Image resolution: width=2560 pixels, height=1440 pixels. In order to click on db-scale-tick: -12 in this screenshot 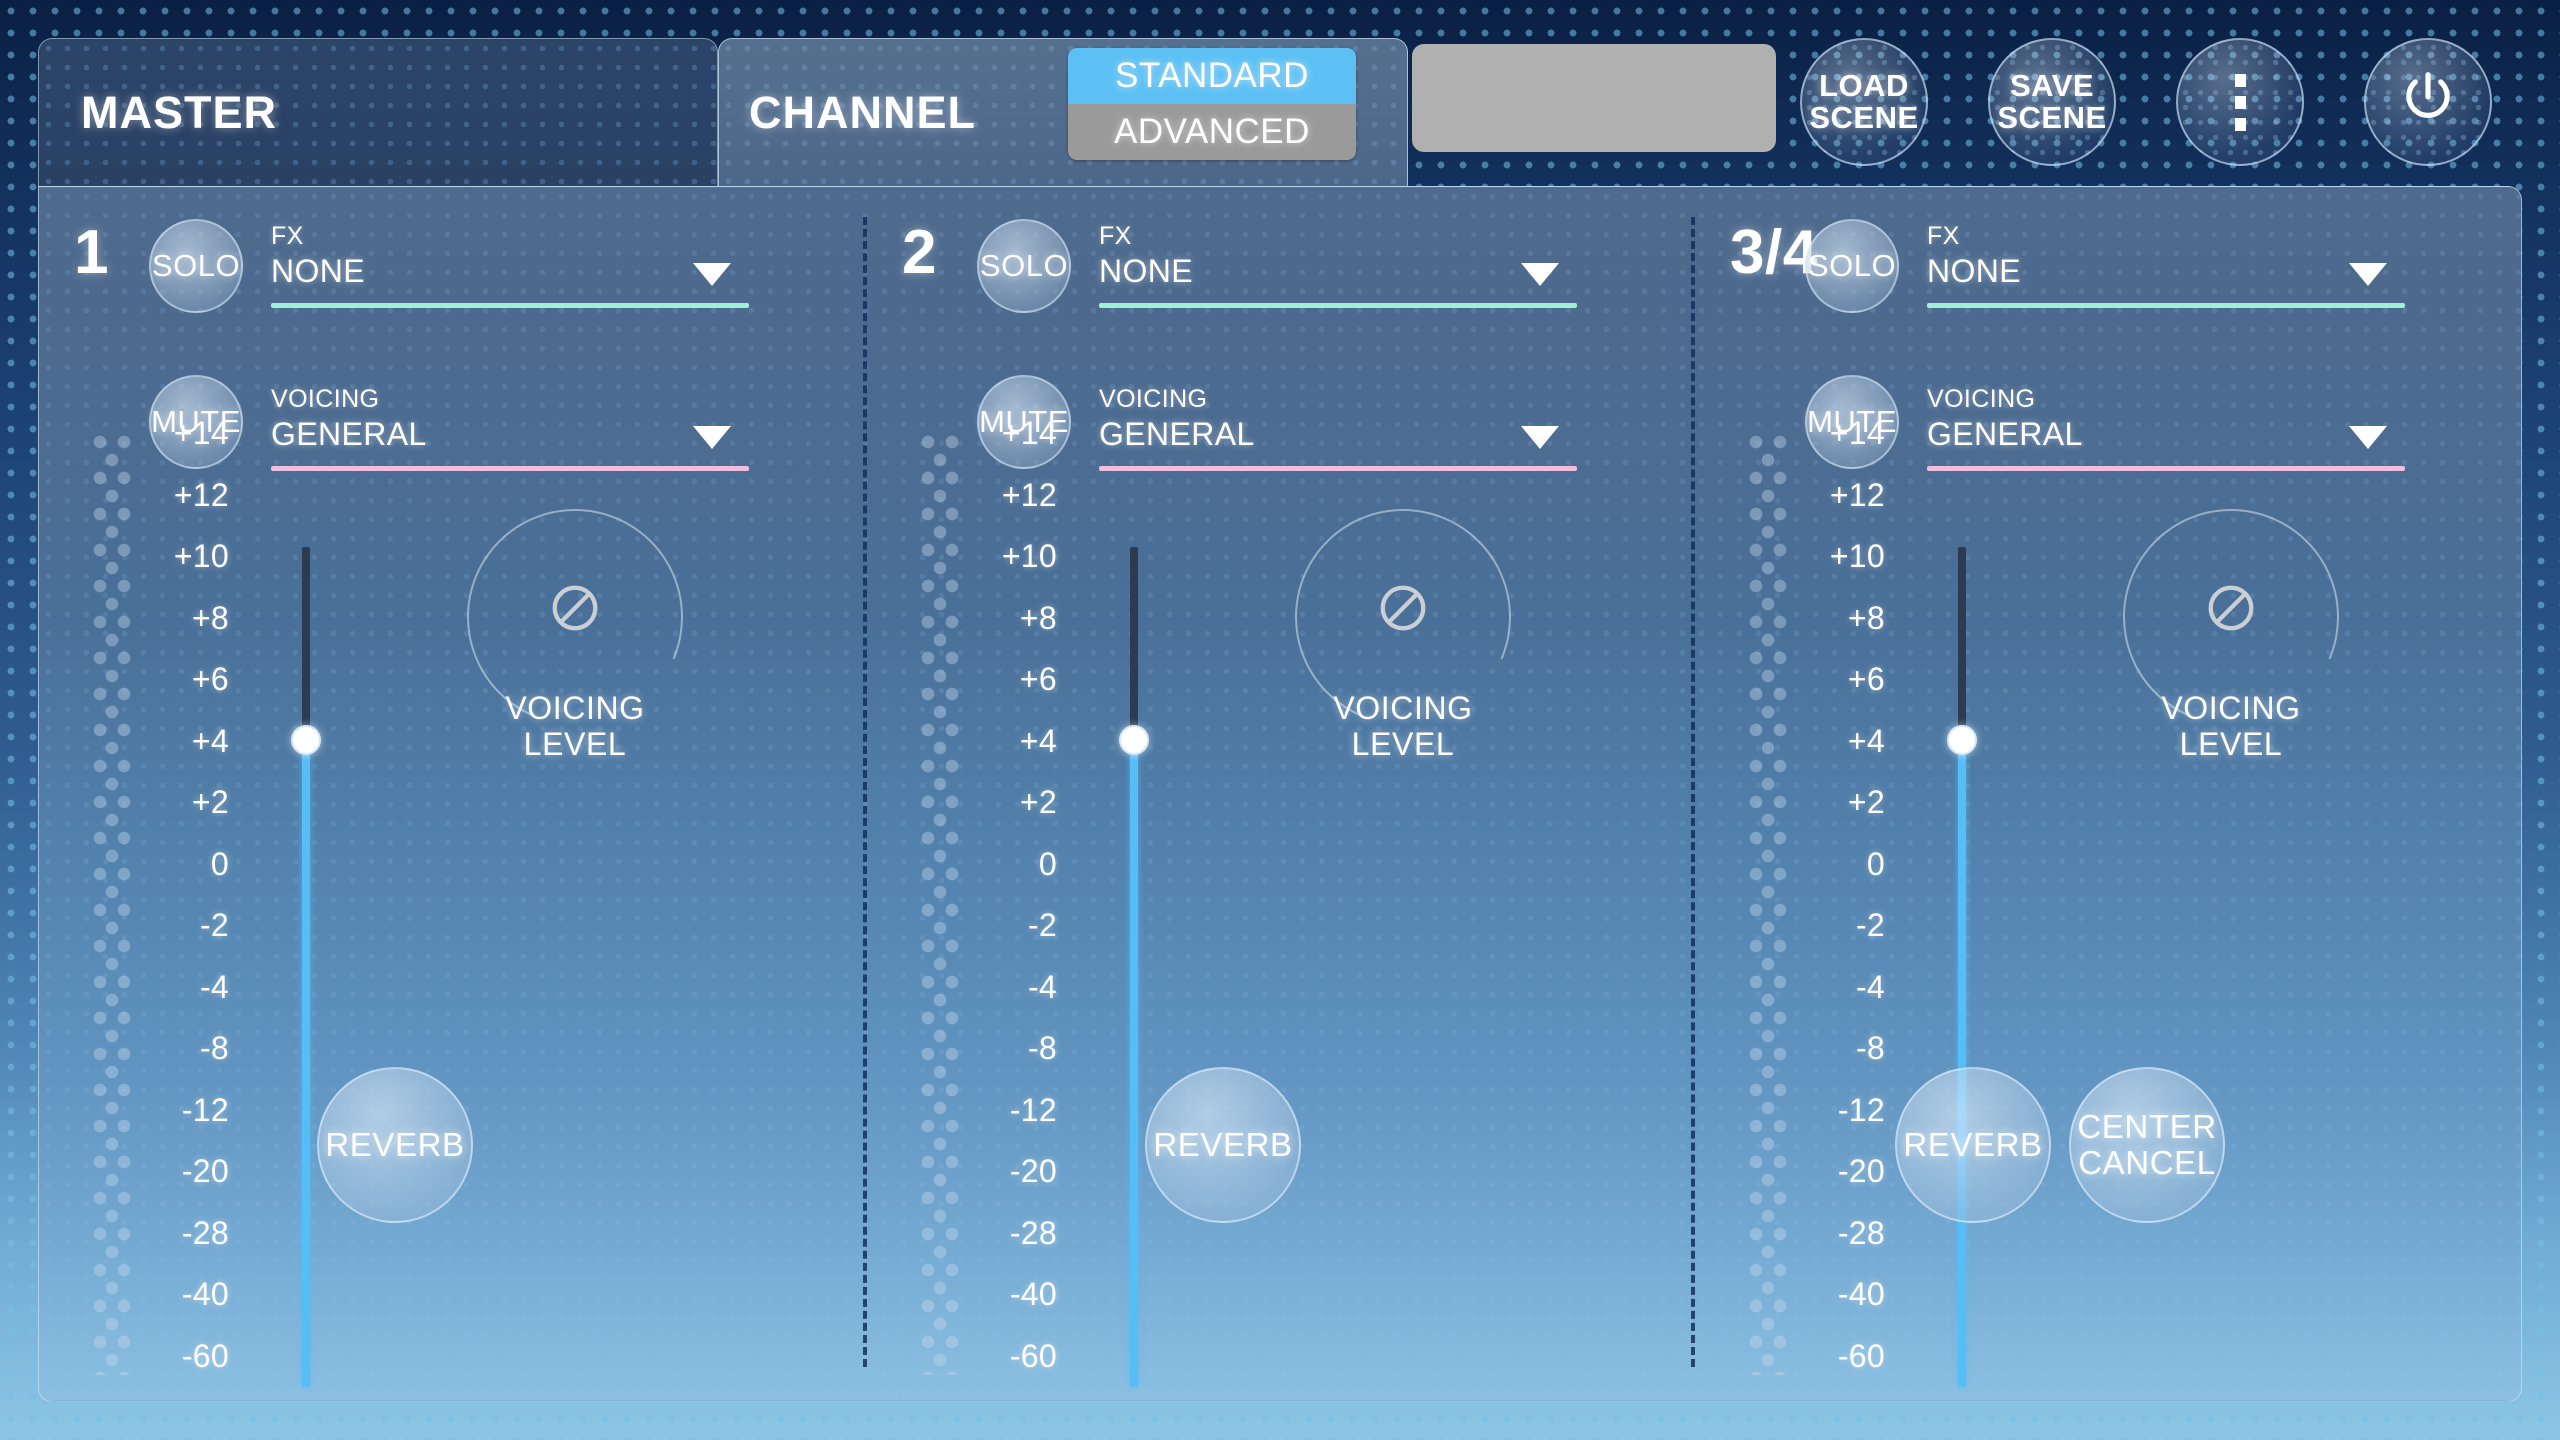, I will do `click(205, 1109)`.